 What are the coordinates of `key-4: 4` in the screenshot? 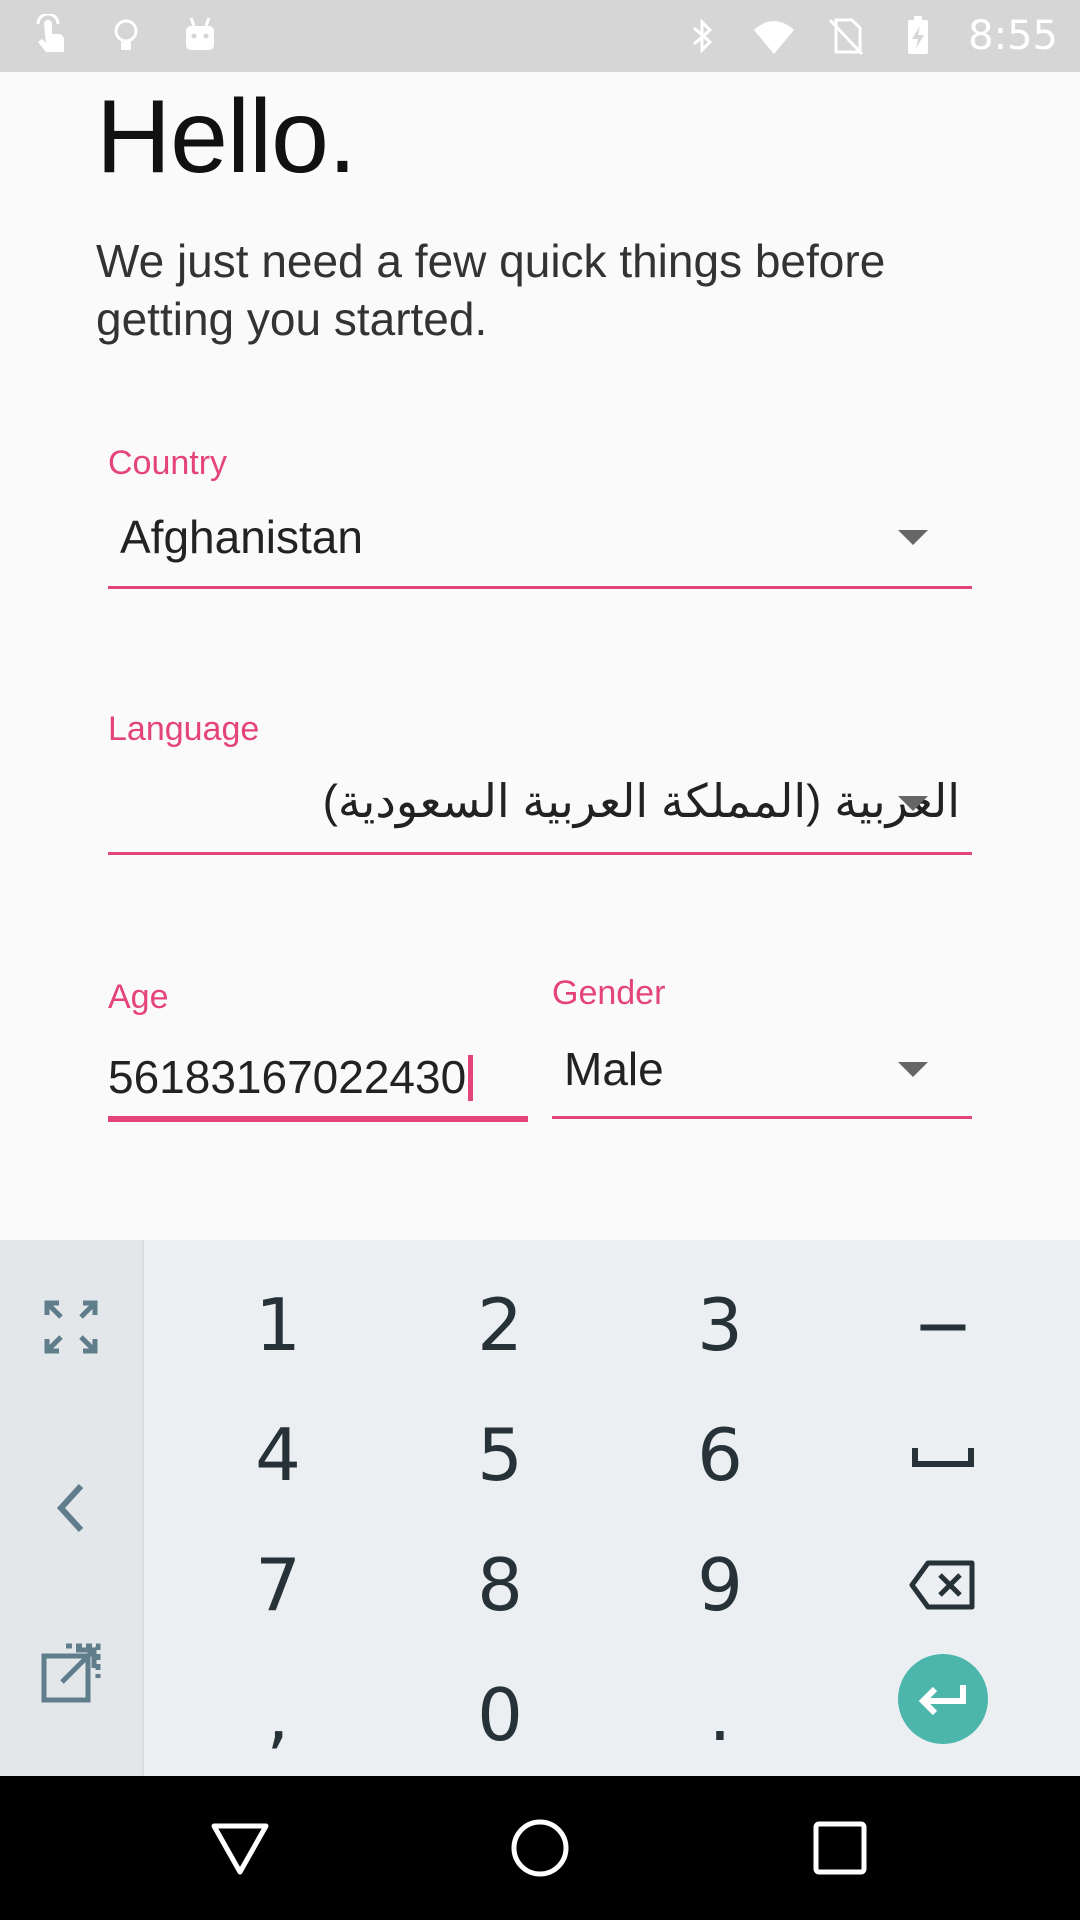 It's located at (278, 1455).